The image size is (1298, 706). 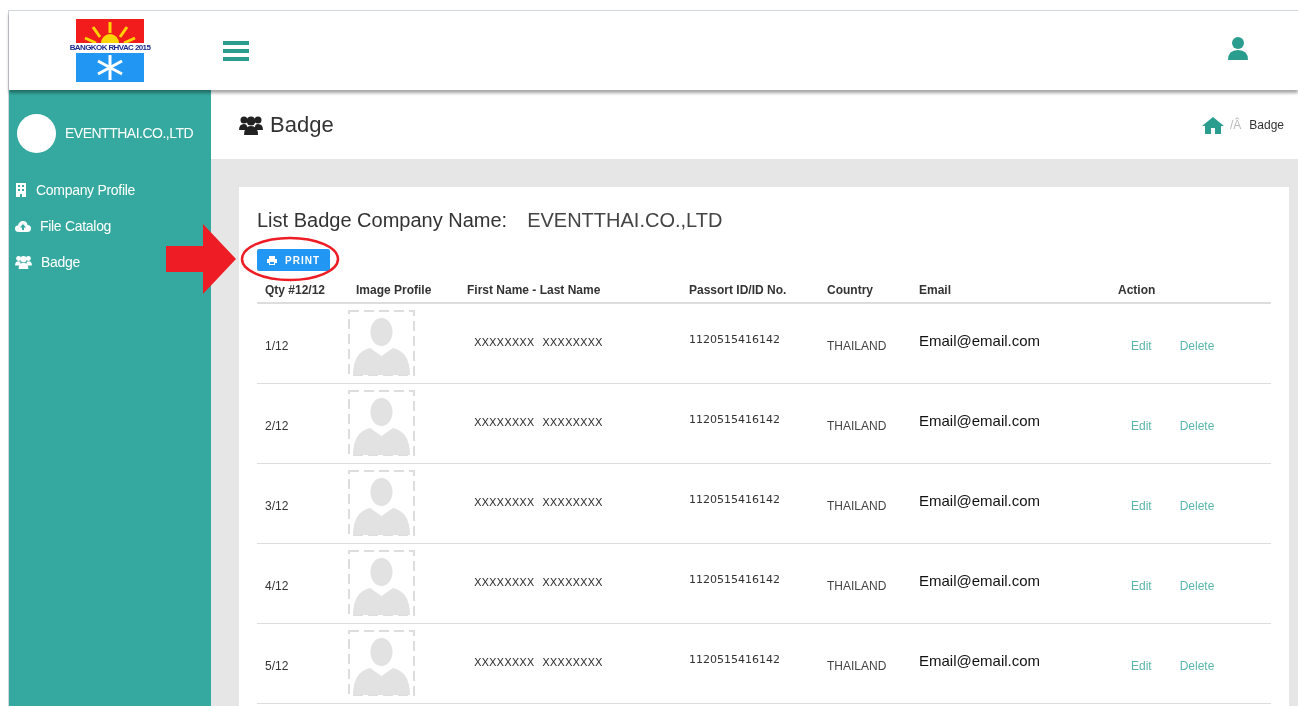 I want to click on table-cell-text: 2/12, so click(x=277, y=426).